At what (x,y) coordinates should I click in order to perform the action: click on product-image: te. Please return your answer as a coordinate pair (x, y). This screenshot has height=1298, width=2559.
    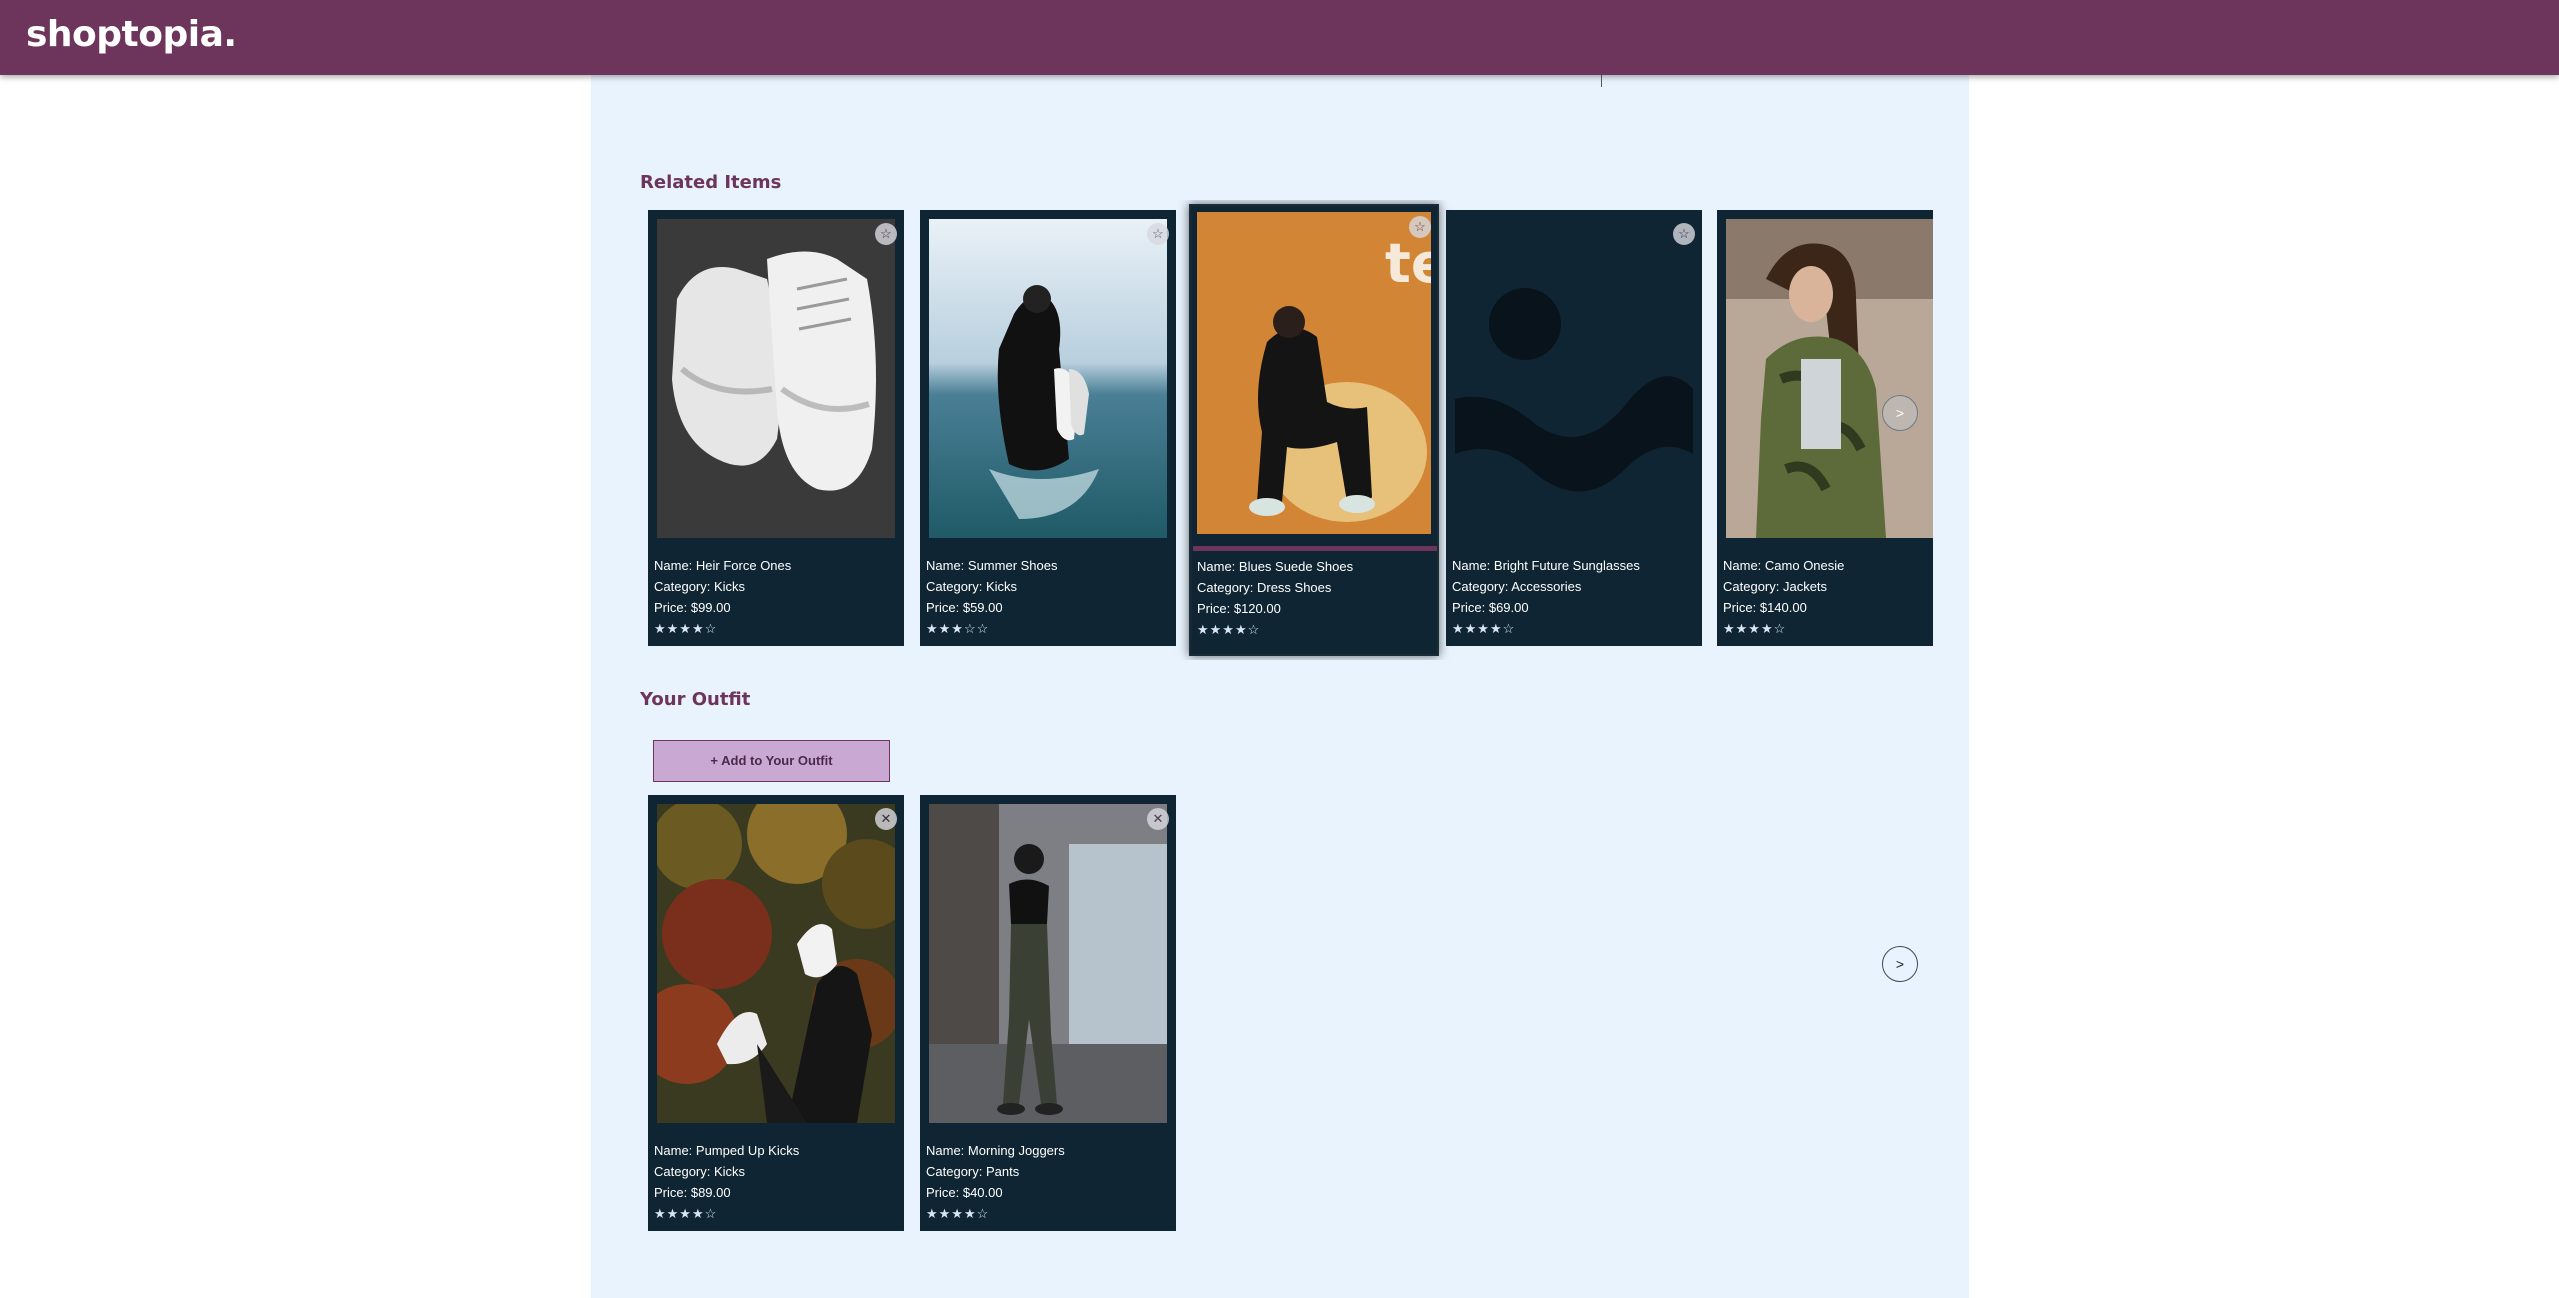
    Looking at the image, I should click on (1314, 373).